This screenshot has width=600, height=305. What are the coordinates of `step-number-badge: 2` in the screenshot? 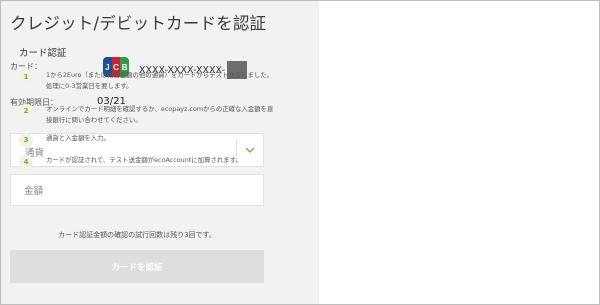 It's located at (26, 111).